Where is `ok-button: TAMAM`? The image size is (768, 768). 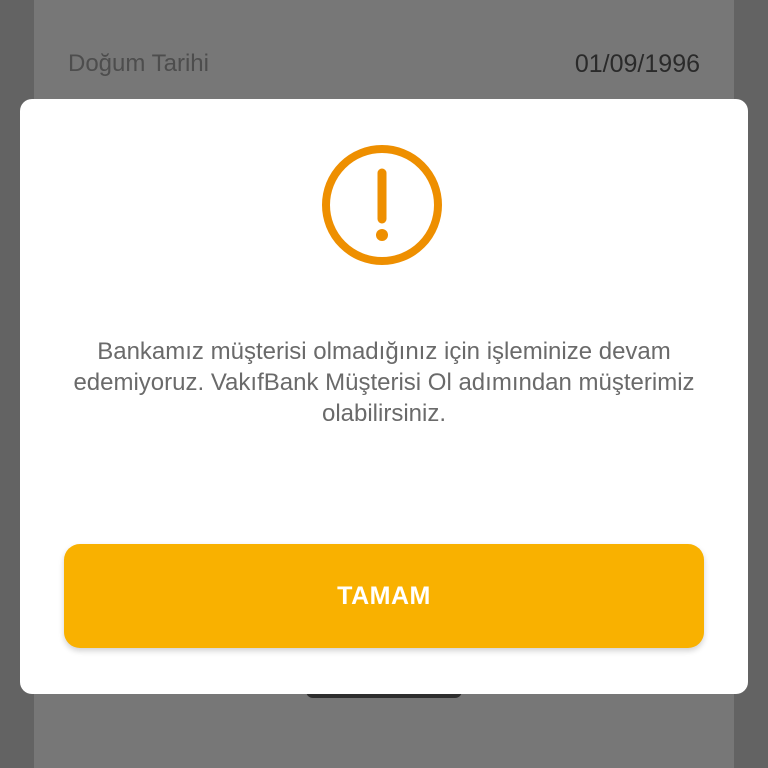 ok-button: TAMAM is located at coordinates (384, 596).